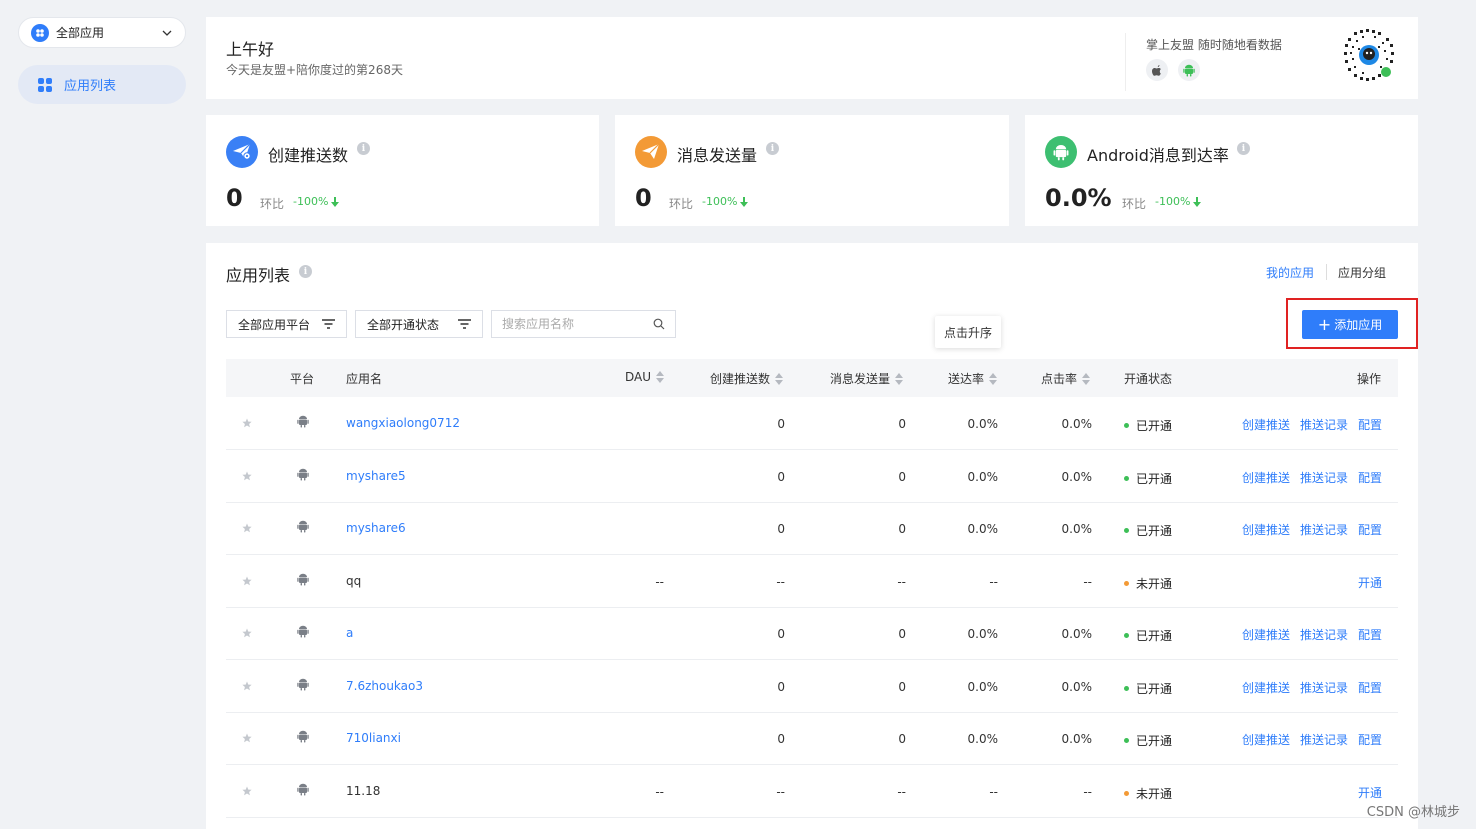  I want to click on app-name-link: 11.18, so click(363, 790).